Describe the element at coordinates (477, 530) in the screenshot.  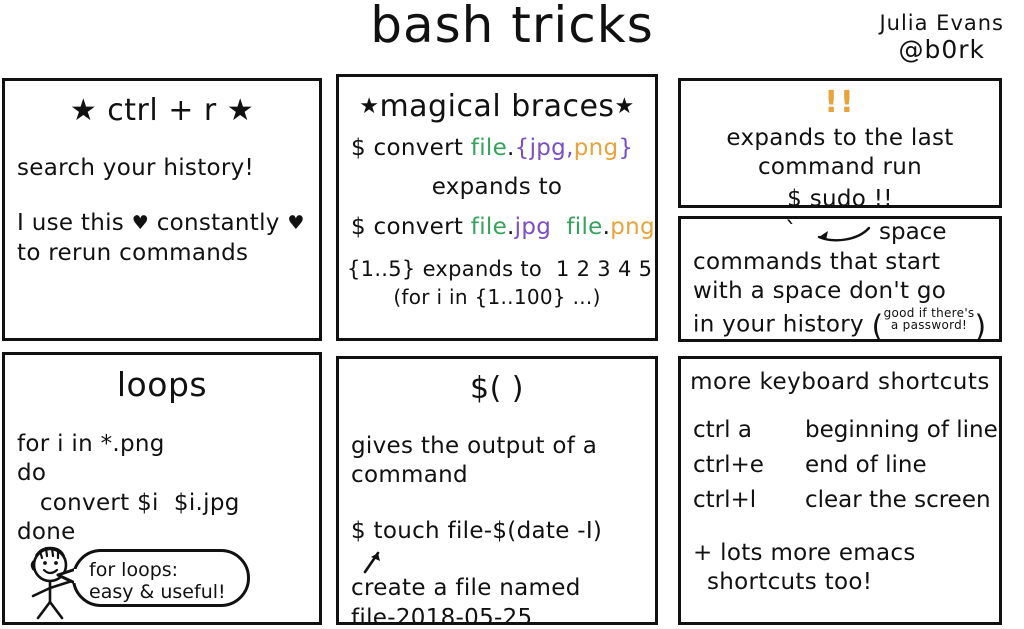
I see `subshell-command: $ touch file-$(date -I)` at that location.